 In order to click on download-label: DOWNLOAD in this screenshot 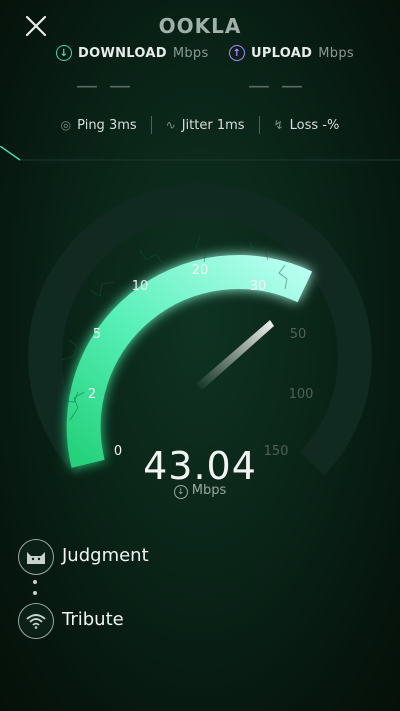, I will do `click(122, 53)`.